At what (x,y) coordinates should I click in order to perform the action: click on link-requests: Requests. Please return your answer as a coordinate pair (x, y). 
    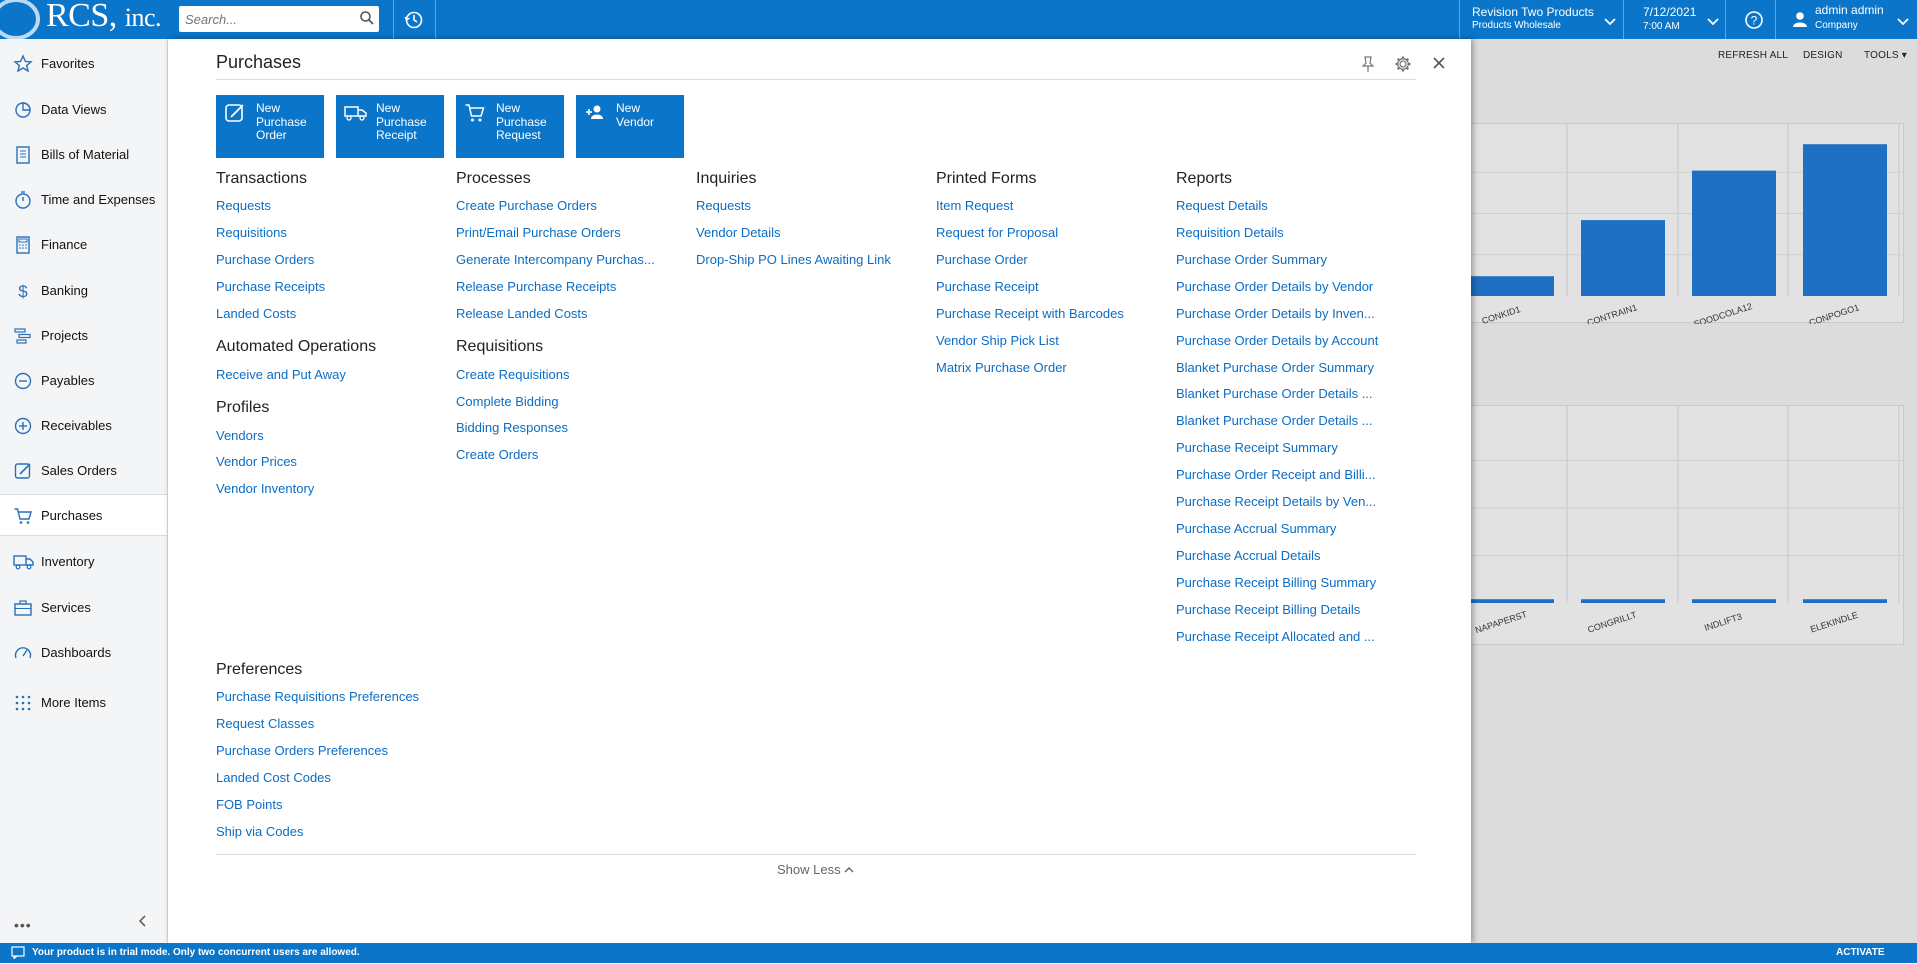
    Looking at the image, I should click on (243, 205).